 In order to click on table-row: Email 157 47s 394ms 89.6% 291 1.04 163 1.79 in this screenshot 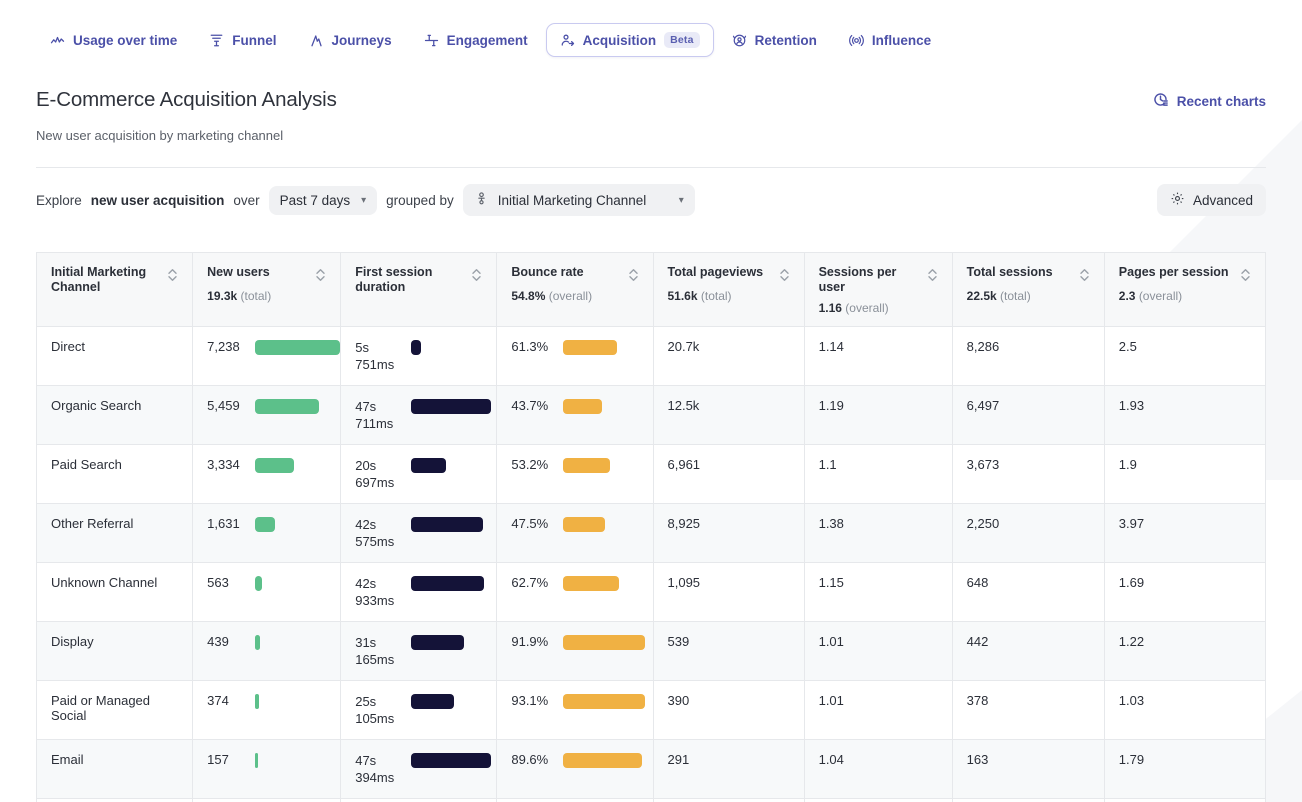, I will do `click(651, 769)`.